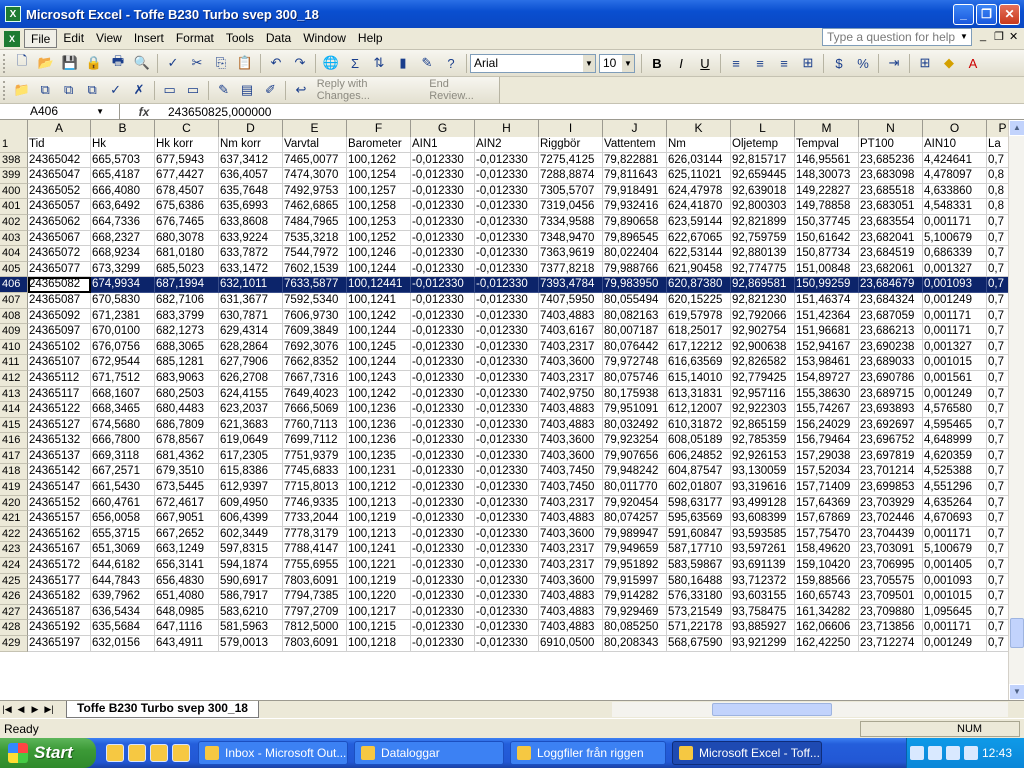 This screenshot has width=1024, height=768. What do you see at coordinates (49, 709) in the screenshot?
I see `last-sheet-icon: ▶|` at bounding box center [49, 709].